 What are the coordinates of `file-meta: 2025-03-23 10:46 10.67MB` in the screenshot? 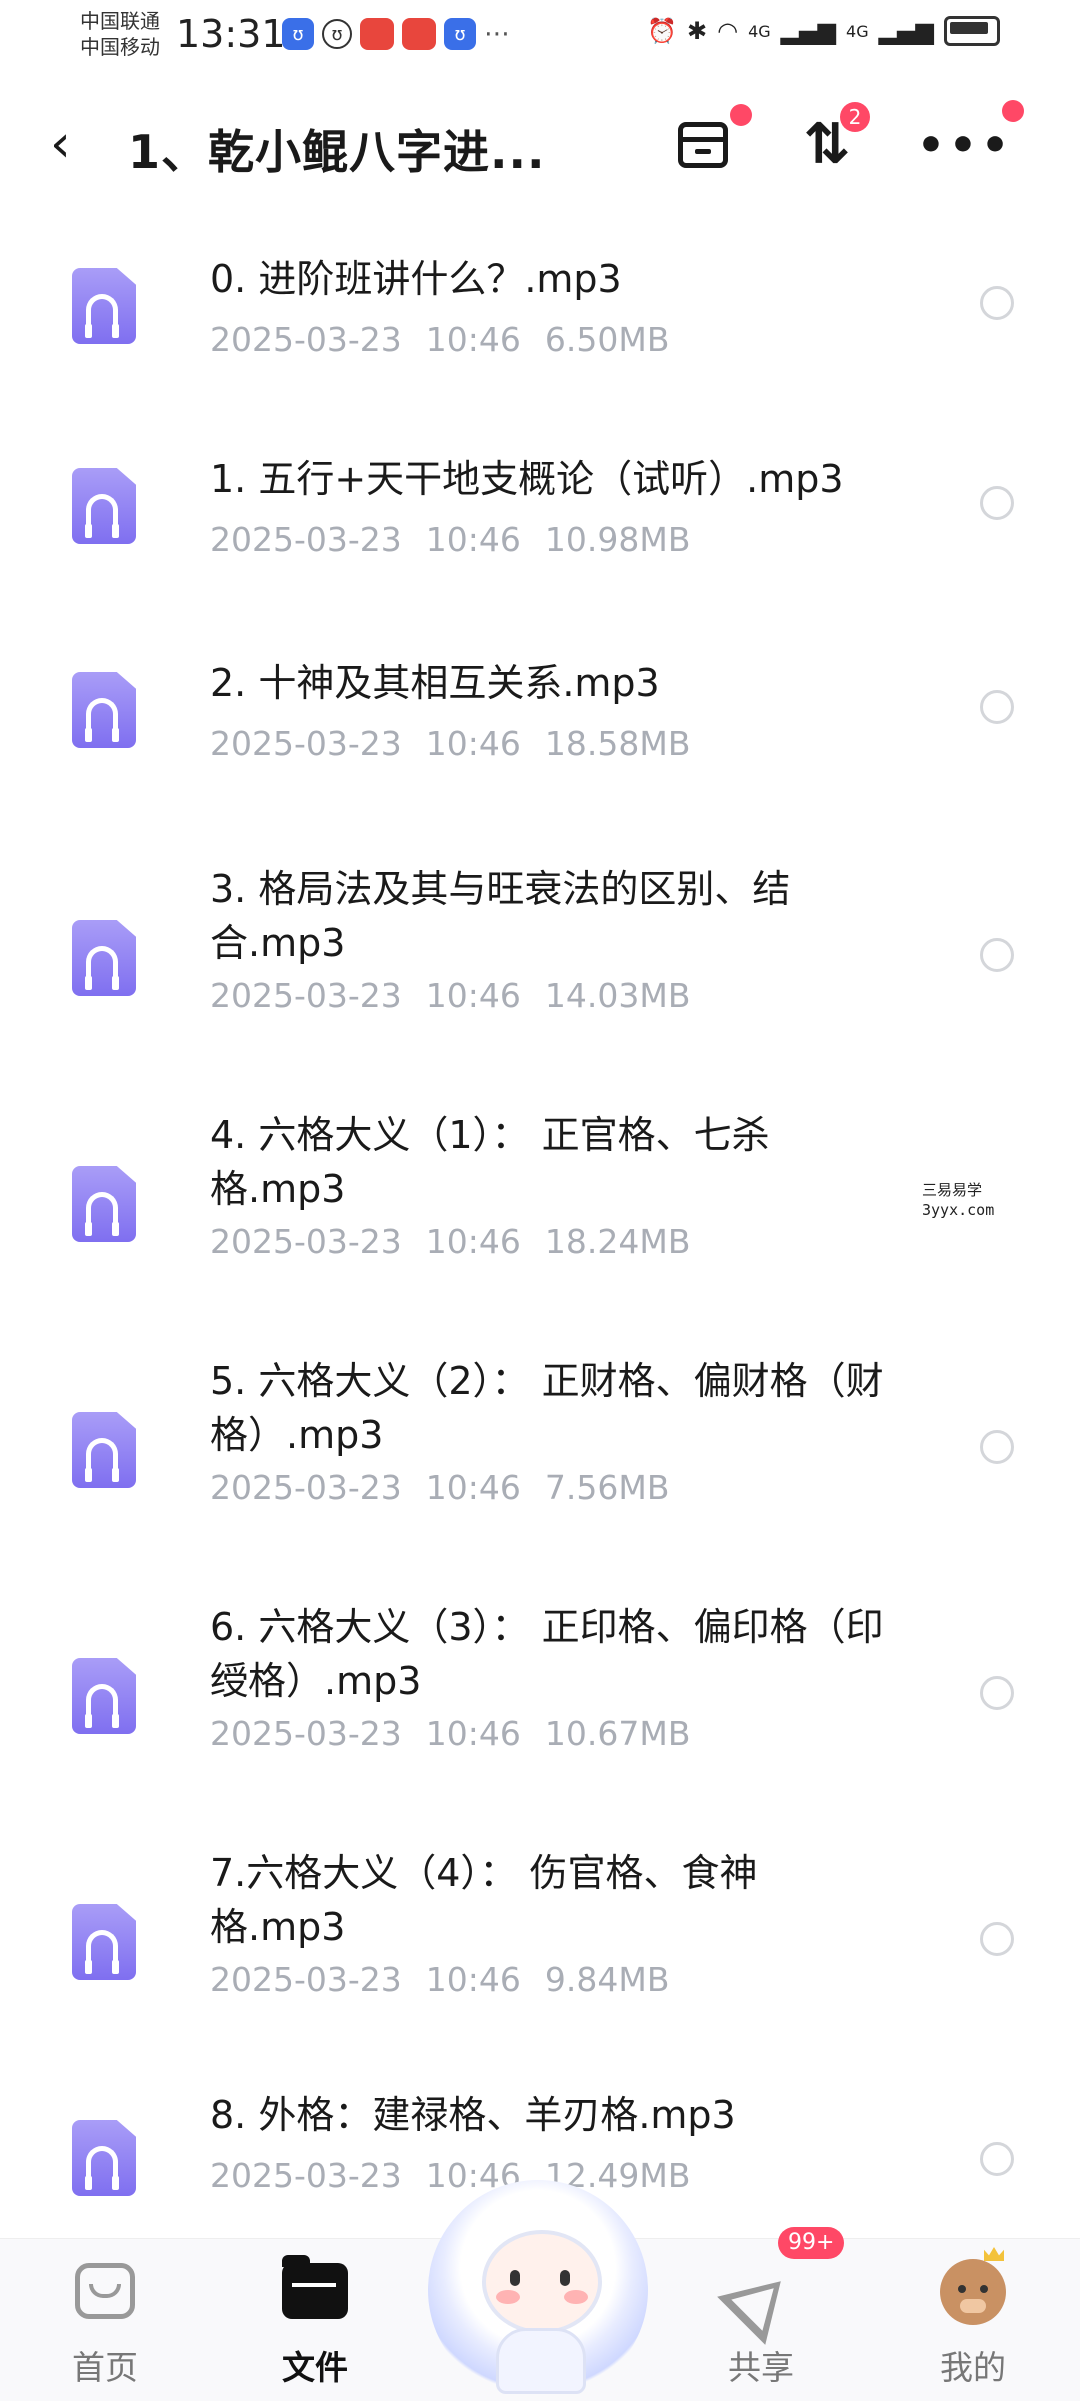 It's located at (450, 1733).